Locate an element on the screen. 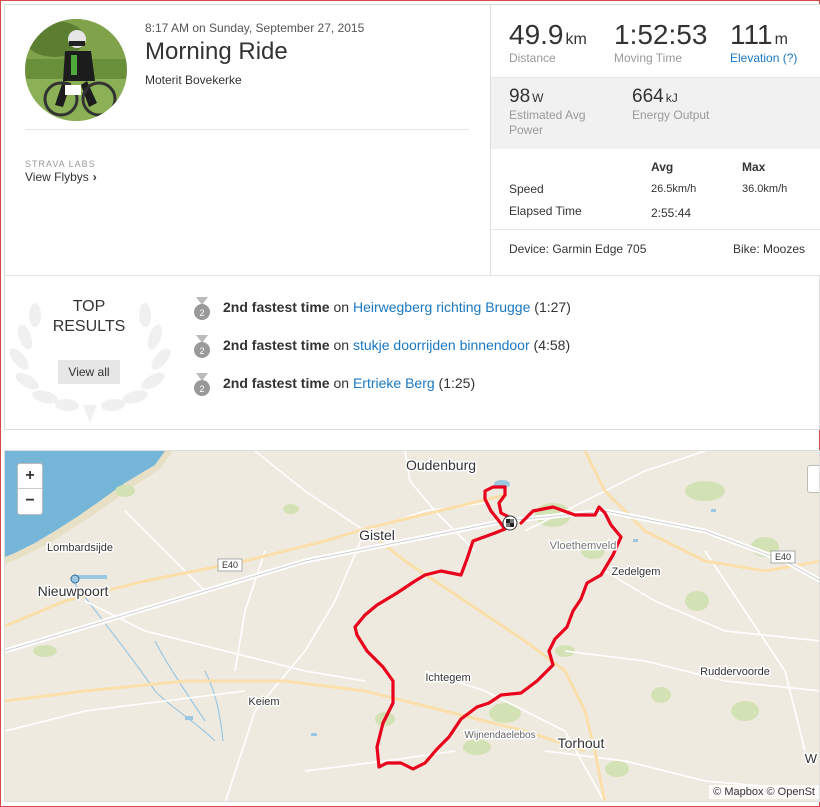 This screenshot has height=807, width=820. map-attribution: © Mapbox © OpenSt is located at coordinates (764, 792).